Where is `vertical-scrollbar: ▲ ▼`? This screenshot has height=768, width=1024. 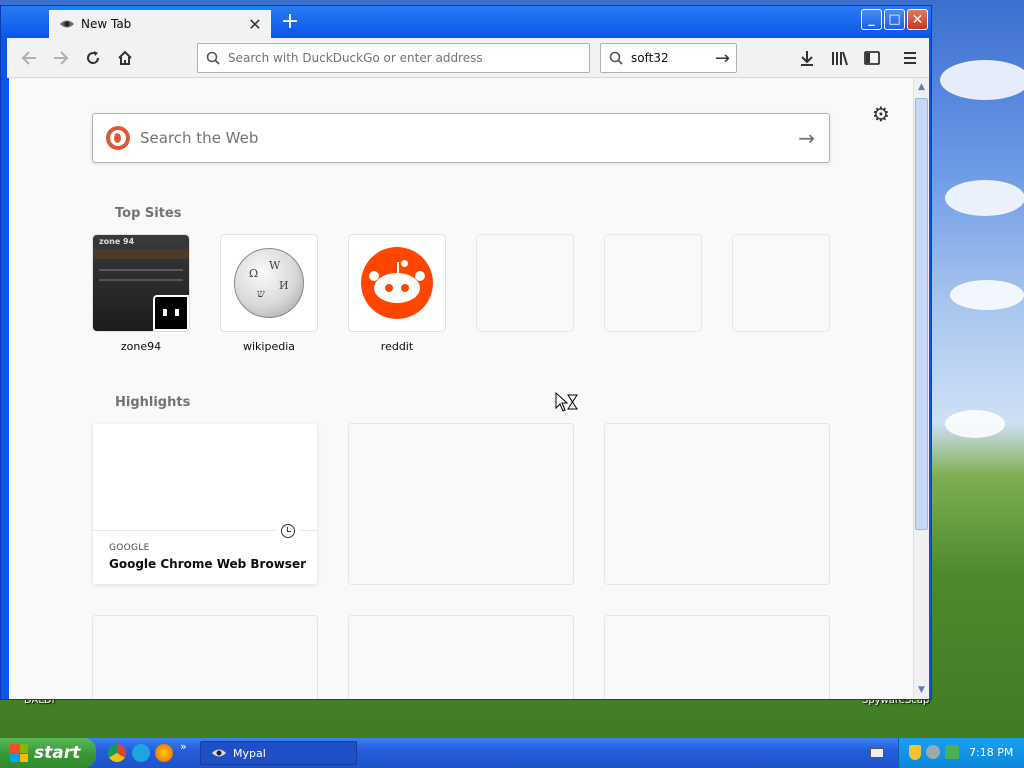
vertical-scrollbar: ▲ ▼ is located at coordinates (921, 388).